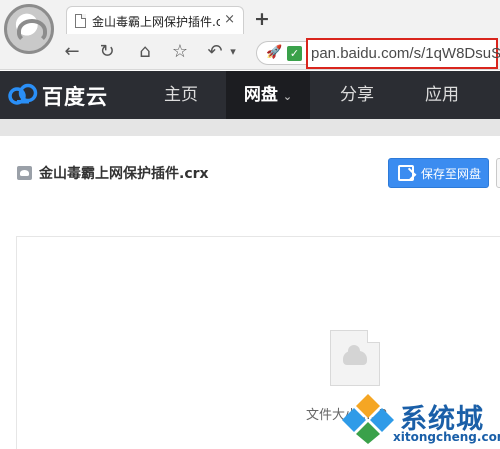 Image resolution: width=500 pixels, height=449 pixels. I want to click on site-nav: 百度云 主页 网盘 ⌄ 分享 应用, so click(250, 95).